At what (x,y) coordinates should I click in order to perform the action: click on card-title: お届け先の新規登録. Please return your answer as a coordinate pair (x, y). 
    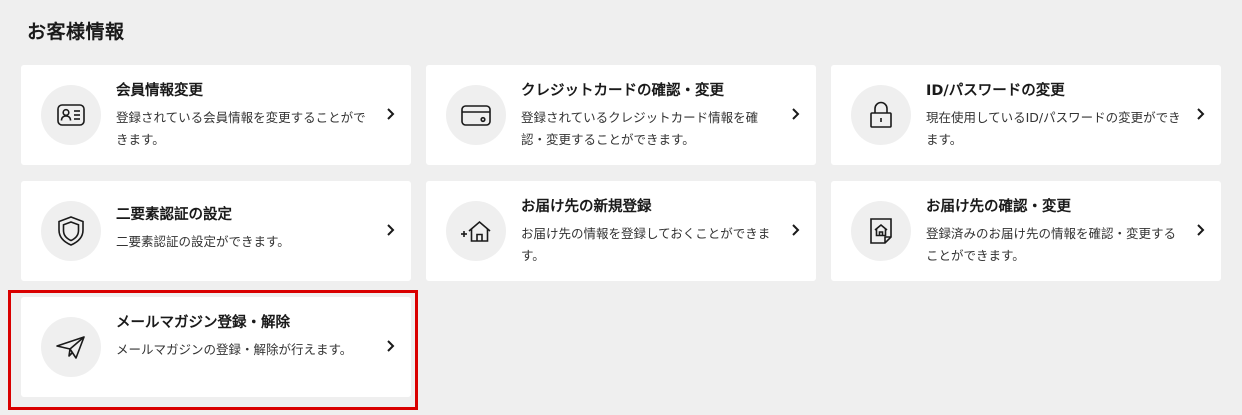
    Looking at the image, I should click on (586, 207).